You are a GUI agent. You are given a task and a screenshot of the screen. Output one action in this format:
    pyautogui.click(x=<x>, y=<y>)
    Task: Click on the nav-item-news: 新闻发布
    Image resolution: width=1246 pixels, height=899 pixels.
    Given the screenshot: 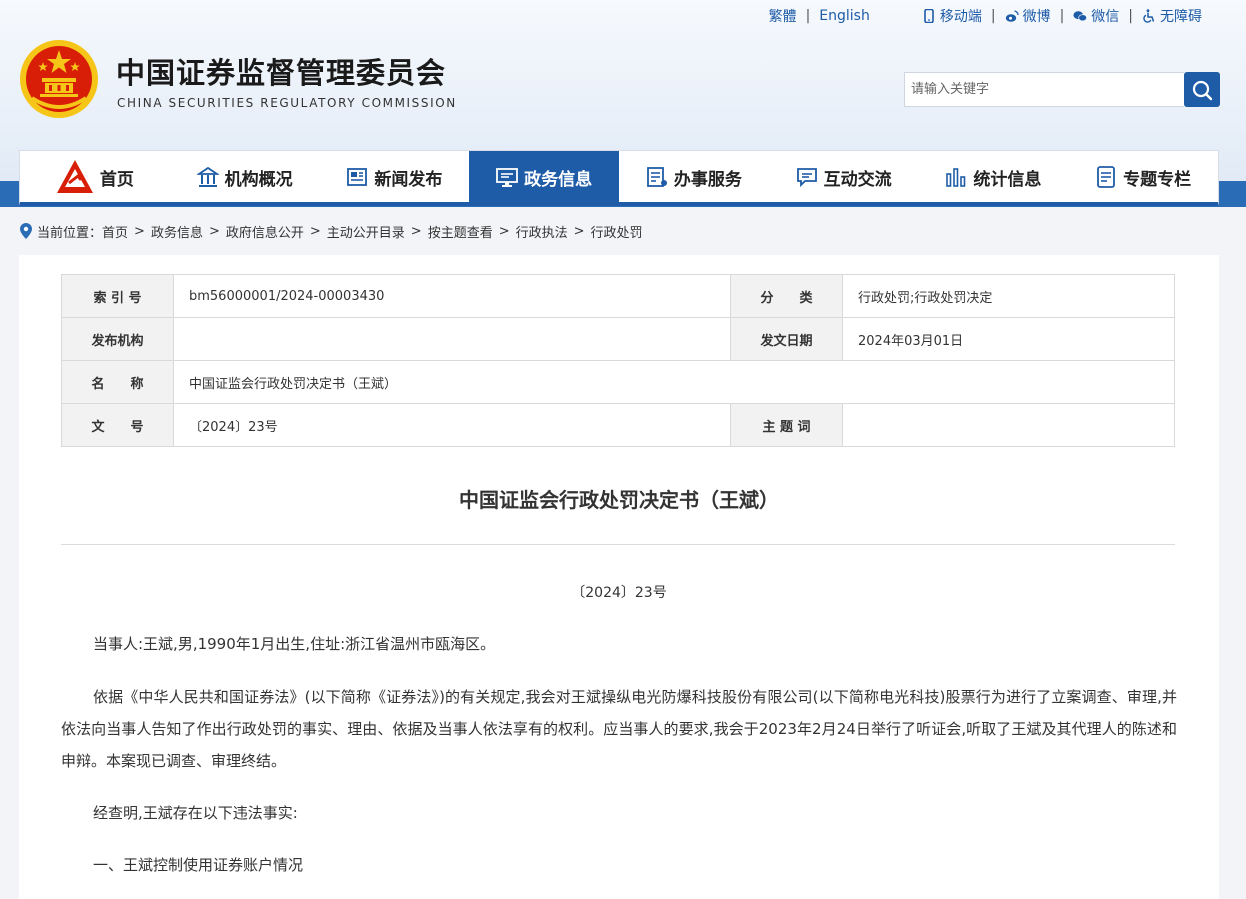 What is the action you would take?
    pyautogui.click(x=395, y=177)
    